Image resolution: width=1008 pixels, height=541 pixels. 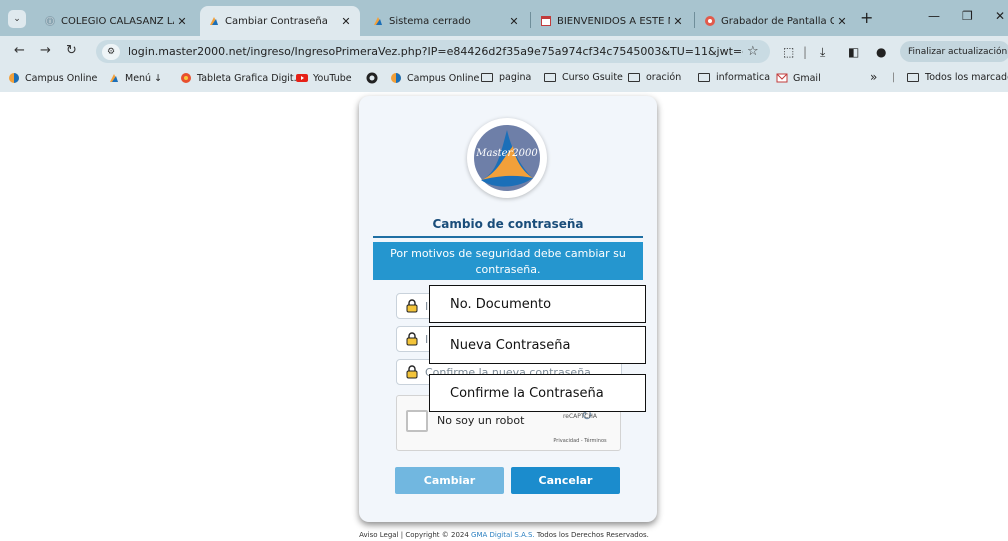 I want to click on bookmark-label: Curso Gsuite, so click(x=592, y=77).